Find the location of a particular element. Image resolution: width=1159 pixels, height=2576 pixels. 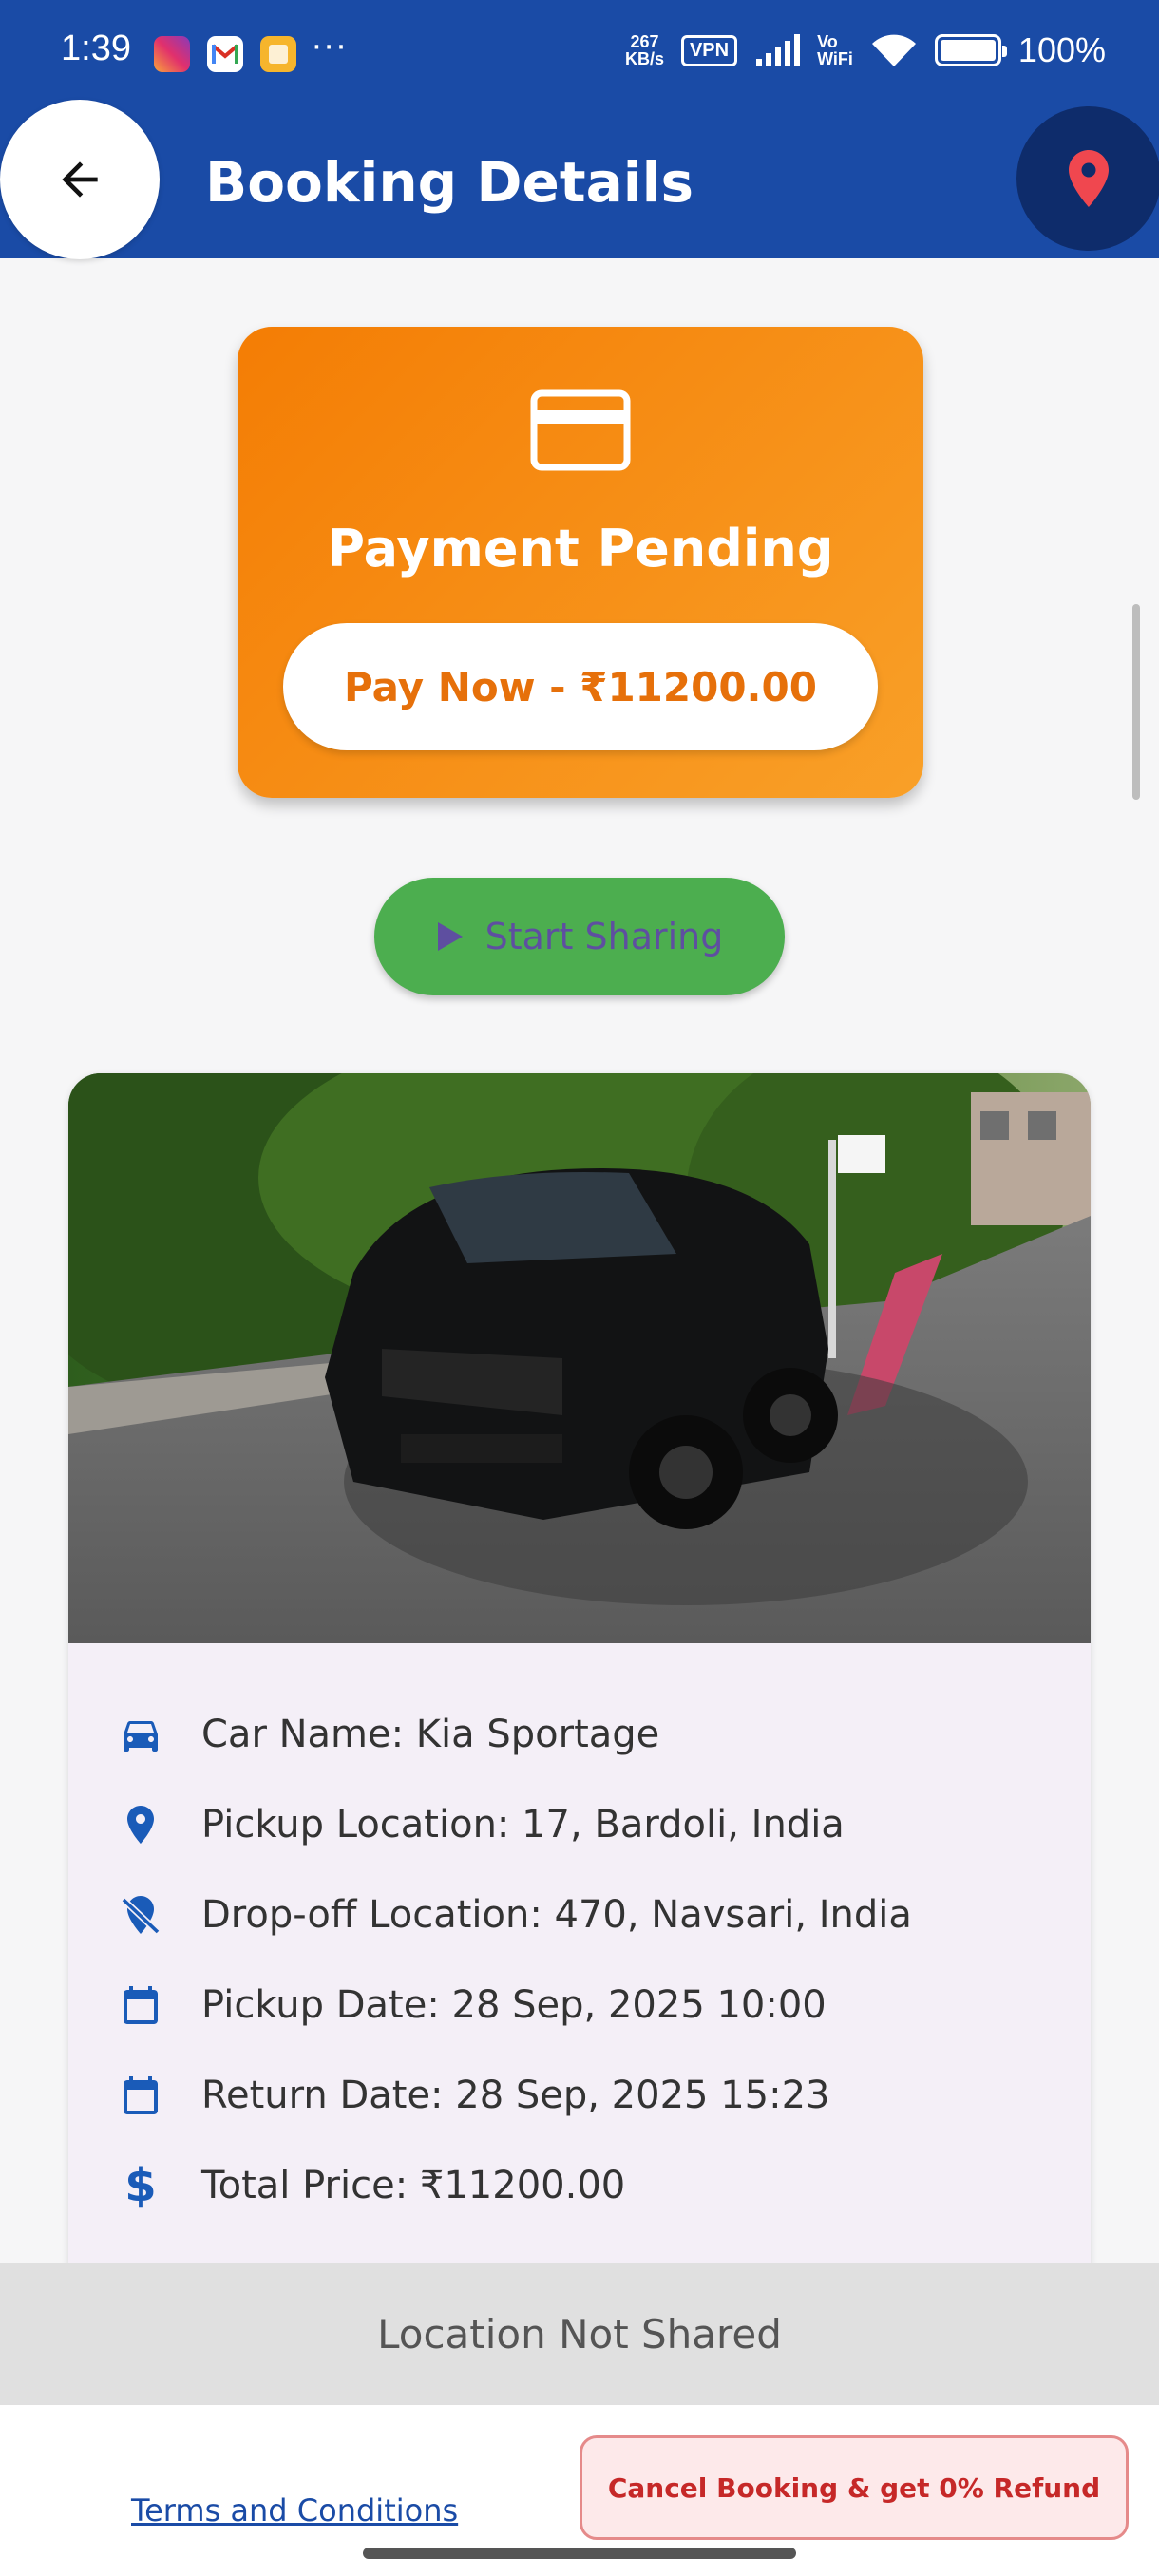

detail-text: Car Name: Kia Sportage is located at coordinates (430, 1734).